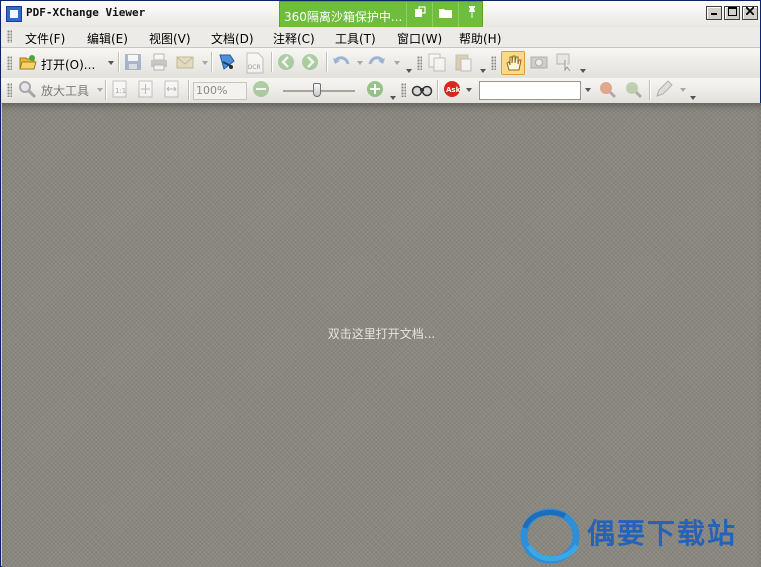  What do you see at coordinates (186, 63) in the screenshot?
I see `email-button` at bounding box center [186, 63].